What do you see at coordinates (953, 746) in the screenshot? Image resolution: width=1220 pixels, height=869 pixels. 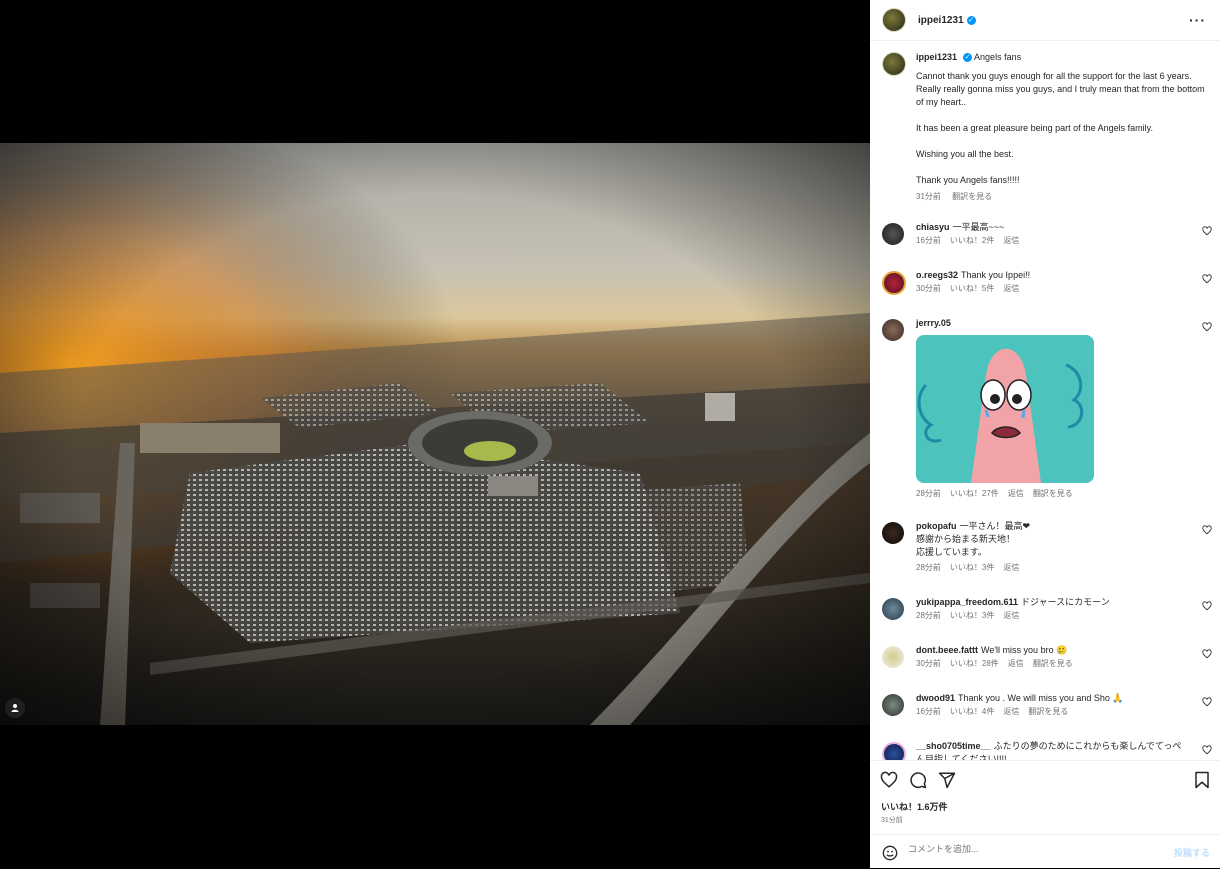 I see `comment-username: __sho0705time__` at bounding box center [953, 746].